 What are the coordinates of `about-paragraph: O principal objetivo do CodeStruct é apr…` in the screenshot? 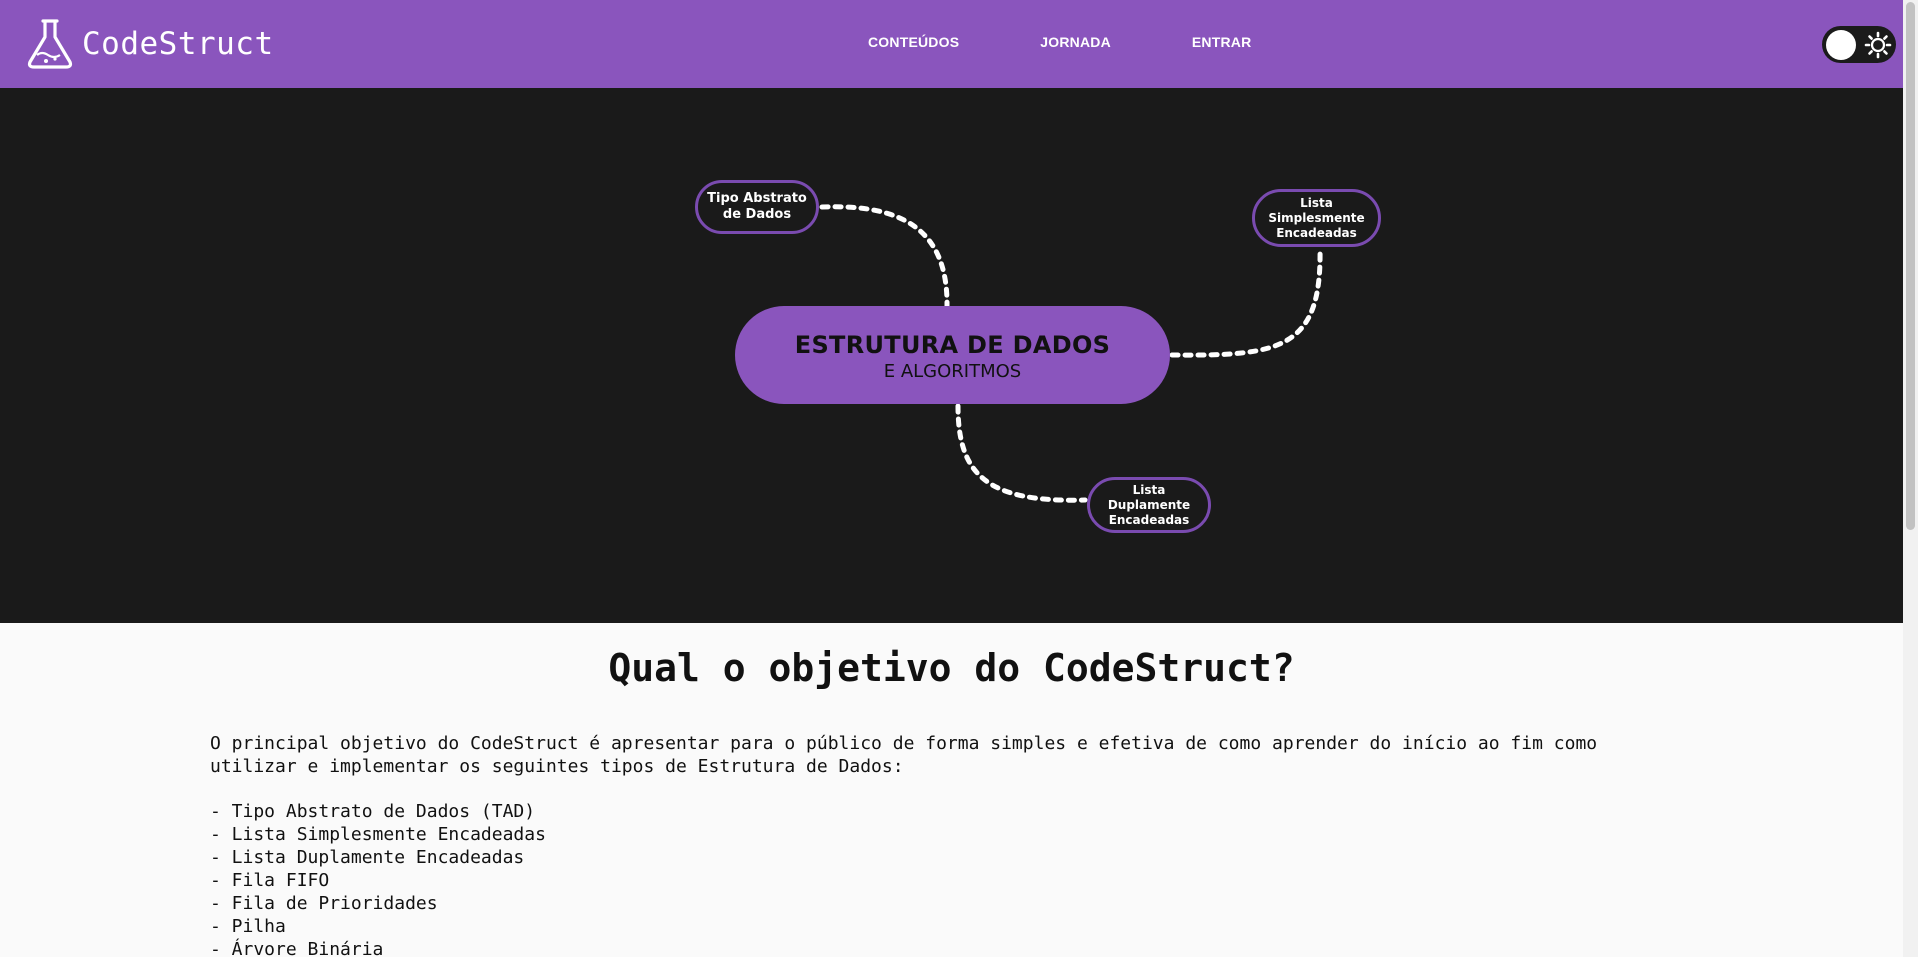 It's located at (904, 755).